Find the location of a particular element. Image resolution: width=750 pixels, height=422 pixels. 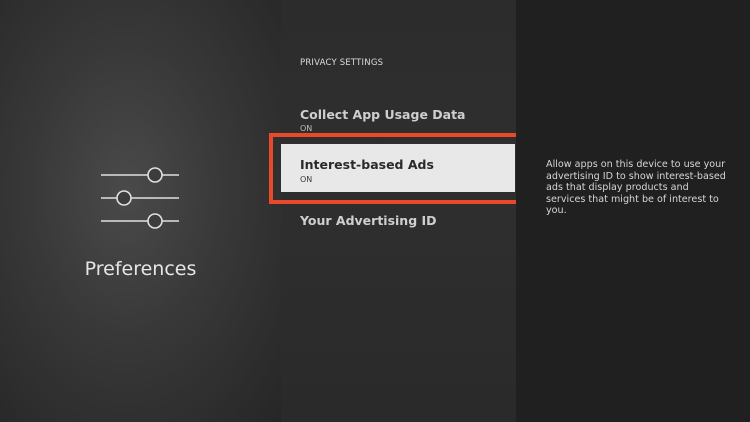

category-title: Preferences is located at coordinates (140, 269).